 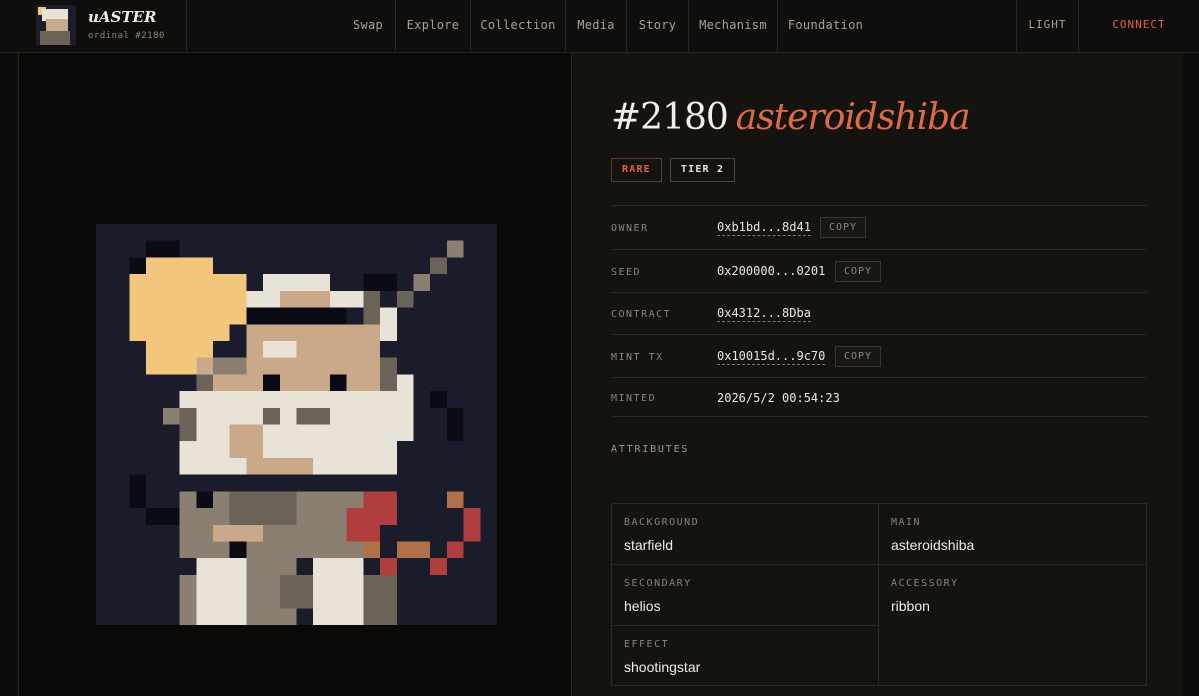 I want to click on detail-row-mint-tx: MINT TX 0x10015d...9c70 COPY, so click(x=879, y=355).